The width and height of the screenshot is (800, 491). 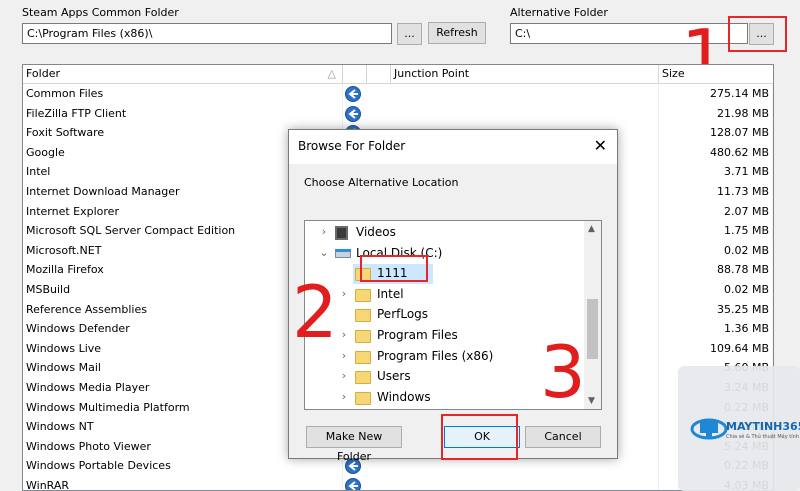 I want to click on refresh-button: Refresh, so click(x=457, y=33).